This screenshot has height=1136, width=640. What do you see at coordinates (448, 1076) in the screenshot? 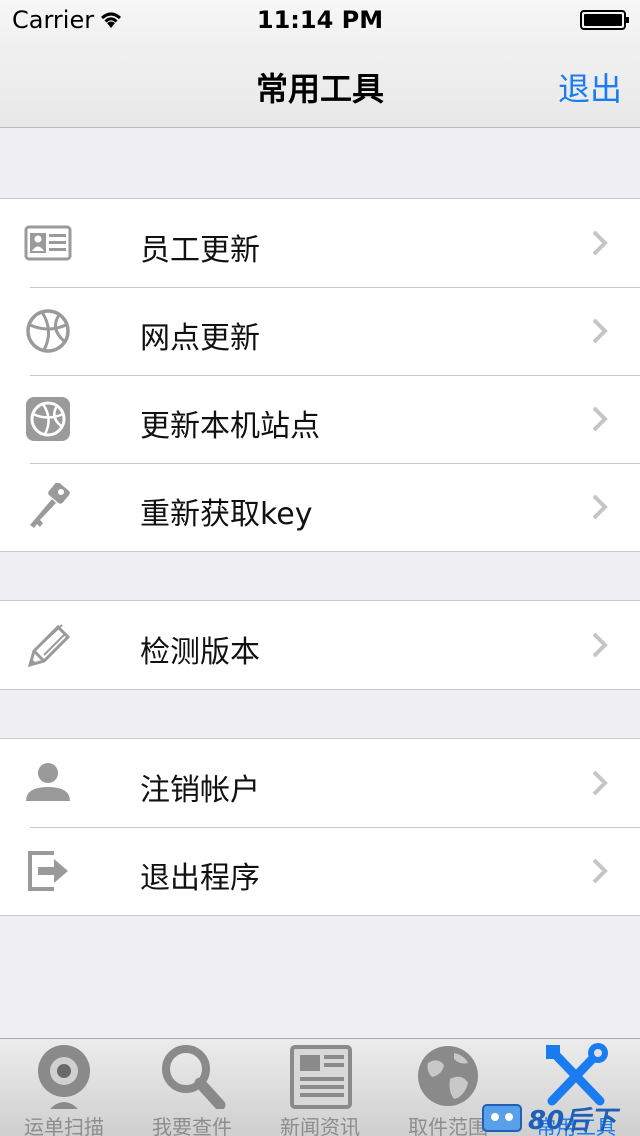
I see `globe-icon` at bounding box center [448, 1076].